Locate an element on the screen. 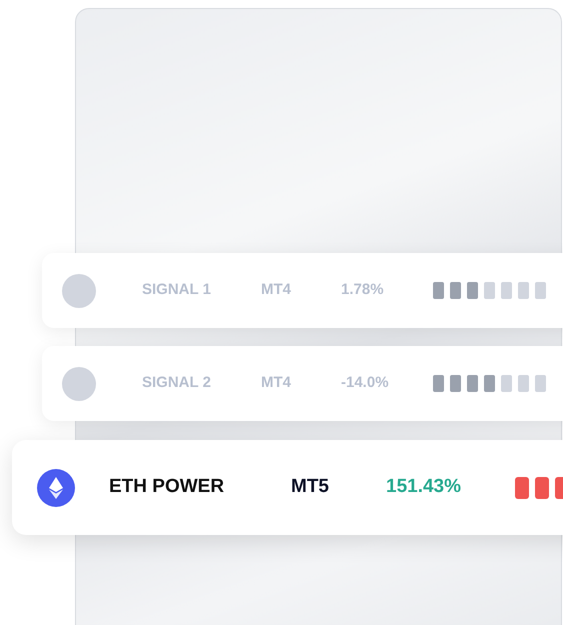 This screenshot has height=625, width=563. platform-label: MT5 is located at coordinates (310, 487).